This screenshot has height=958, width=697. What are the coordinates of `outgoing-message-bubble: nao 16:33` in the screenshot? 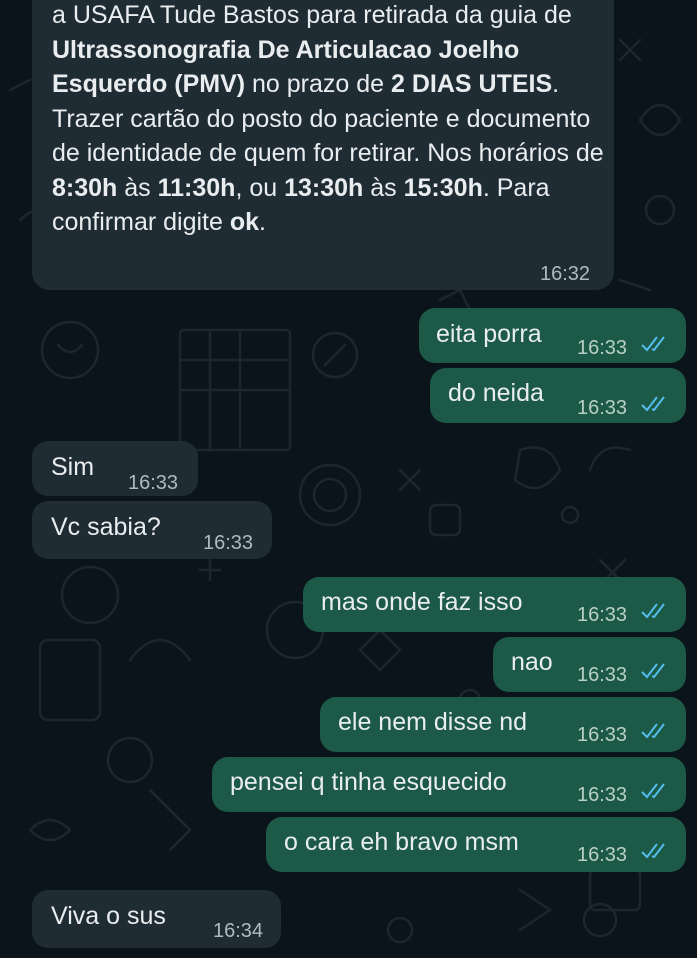 It's located at (589, 664).